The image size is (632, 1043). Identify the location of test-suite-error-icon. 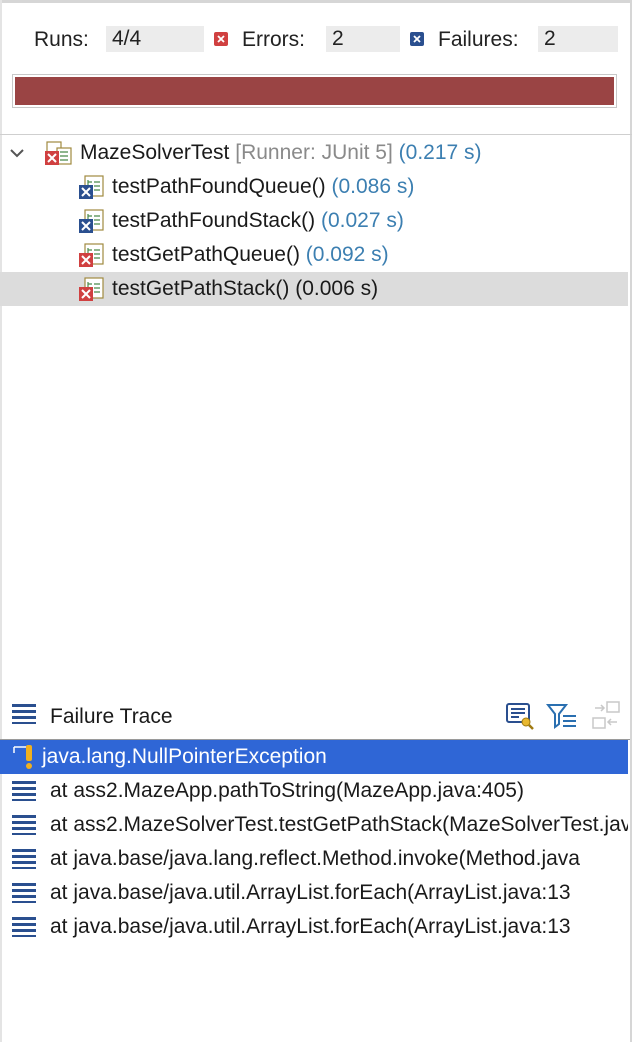
(58, 153).